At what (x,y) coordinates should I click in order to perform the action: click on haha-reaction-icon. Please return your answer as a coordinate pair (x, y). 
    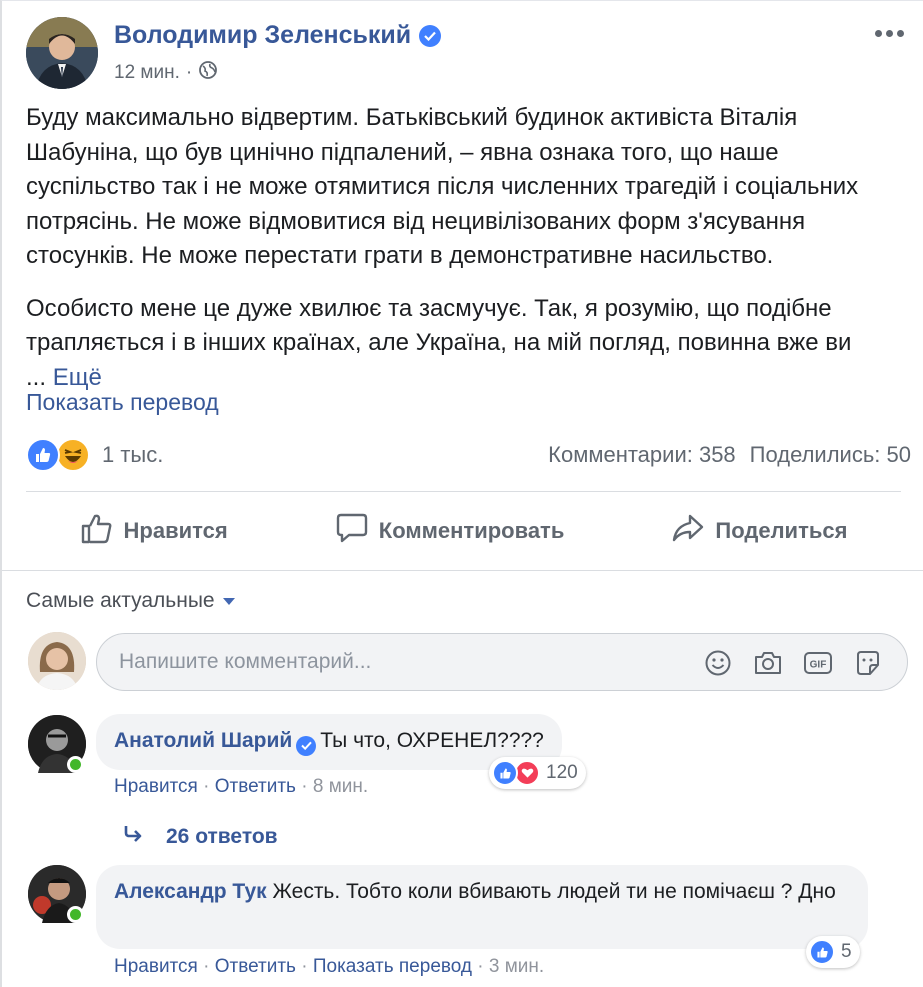
    Looking at the image, I should click on (73, 455).